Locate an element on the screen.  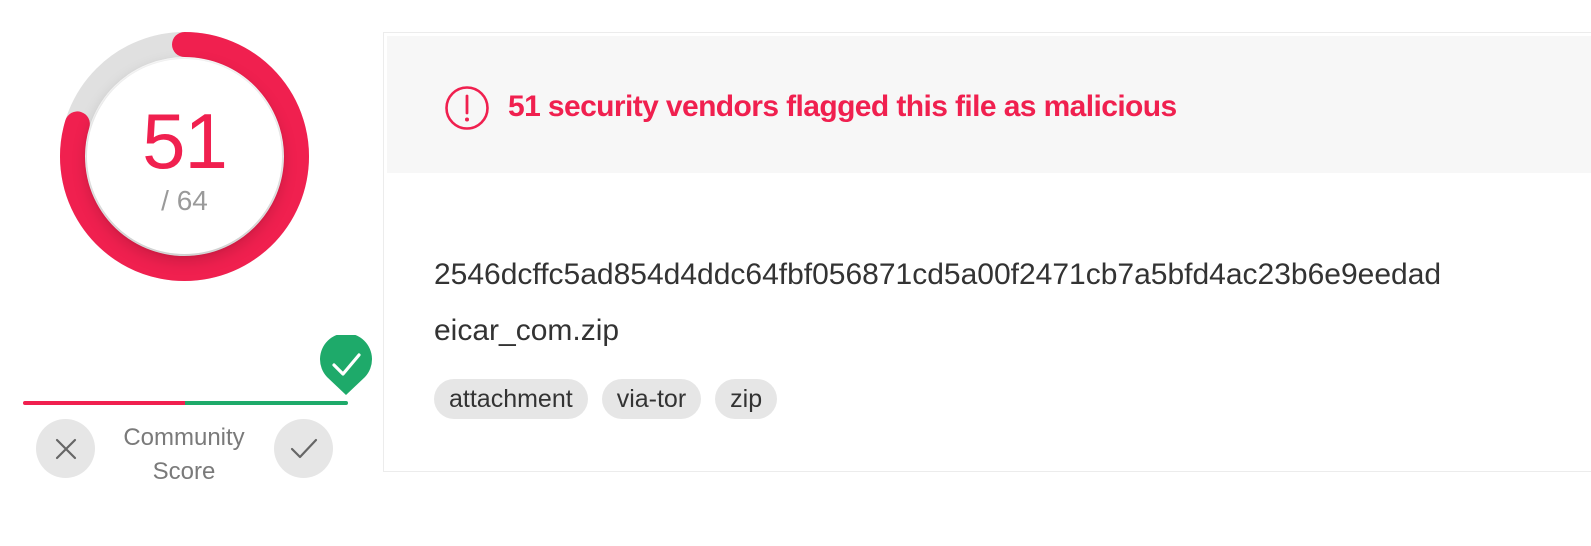
community-score-label: Community Score is located at coordinates (184, 455).